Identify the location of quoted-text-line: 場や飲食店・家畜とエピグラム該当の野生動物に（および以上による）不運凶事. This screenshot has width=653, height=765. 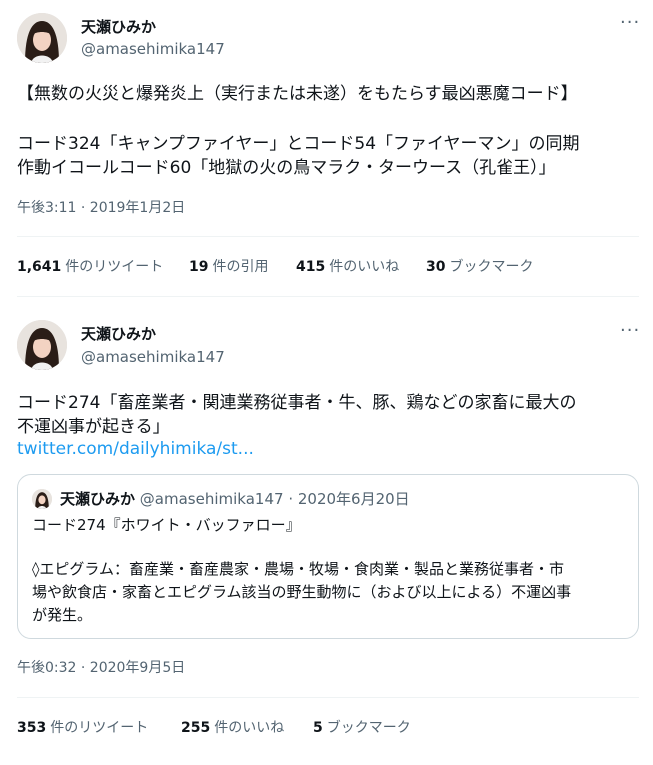
(302, 592).